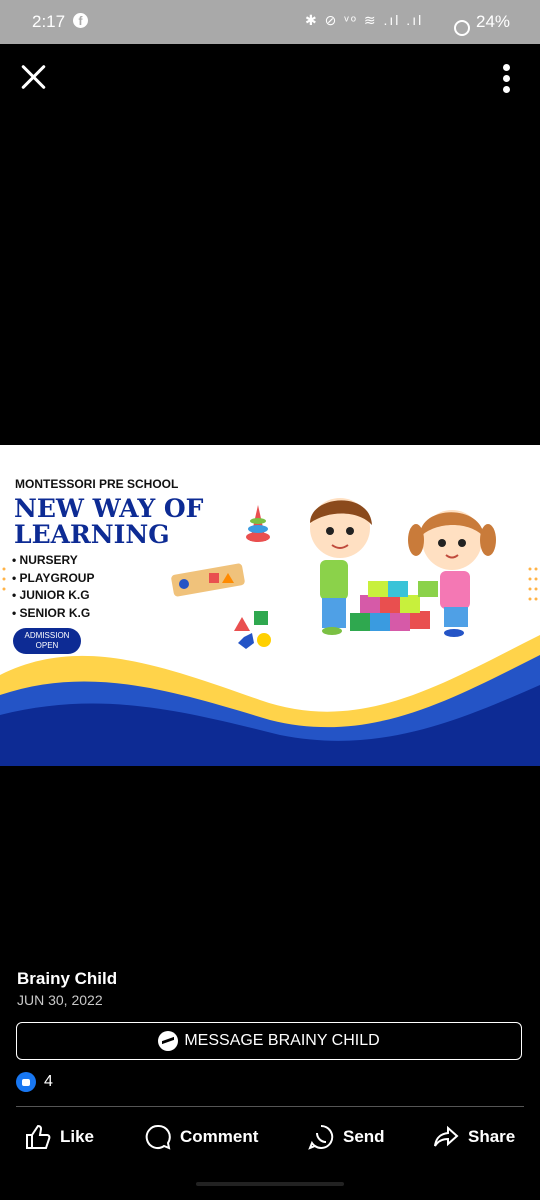  What do you see at coordinates (270, 1184) in the screenshot?
I see `home-indicator` at bounding box center [270, 1184].